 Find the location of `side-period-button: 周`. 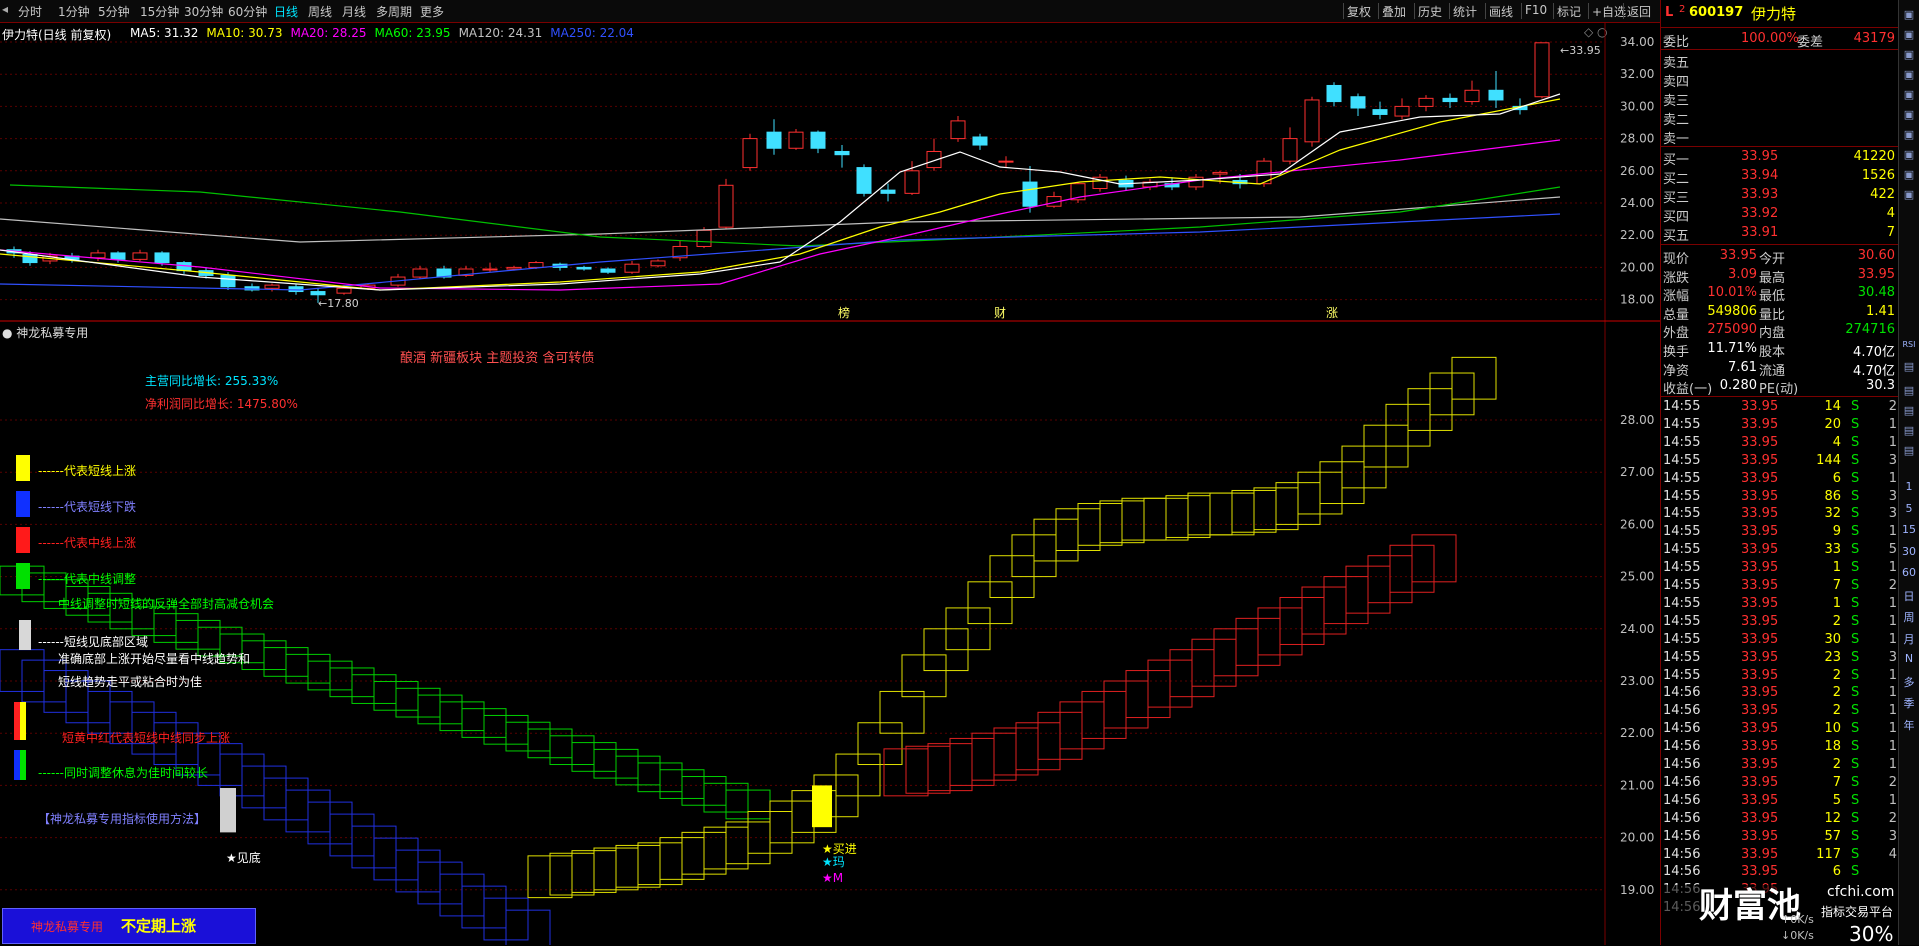

side-period-button: 周 is located at coordinates (1909, 617).